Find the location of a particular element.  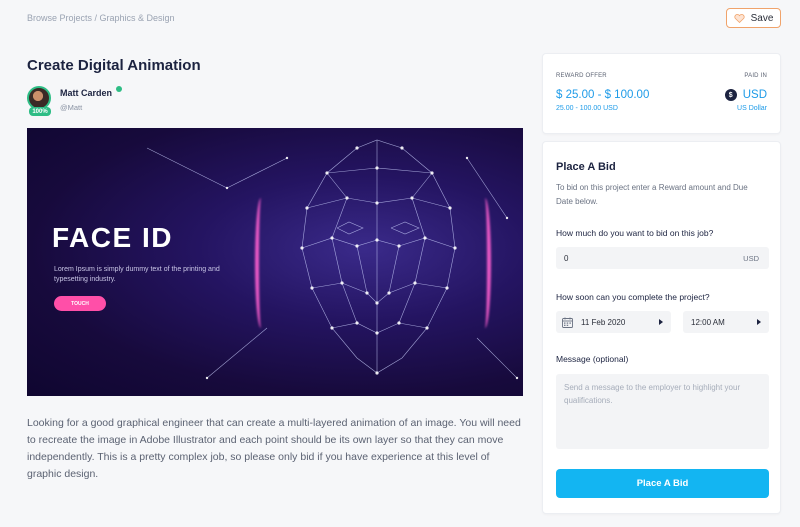

bid-amount-label: How much do you want to bid on this job? is located at coordinates (635, 233).